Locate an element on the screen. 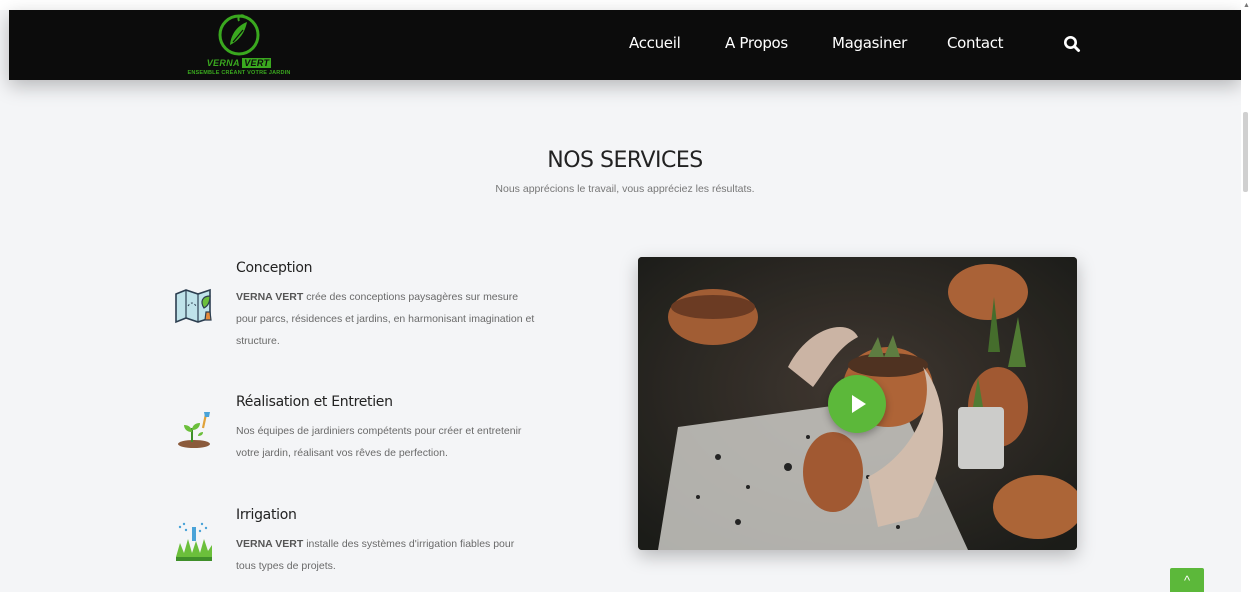 The width and height of the screenshot is (1250, 592). logo: VERNA VERT ENSEMBLE CRÉANT VOTRE JARDIN is located at coordinates (239, 46).